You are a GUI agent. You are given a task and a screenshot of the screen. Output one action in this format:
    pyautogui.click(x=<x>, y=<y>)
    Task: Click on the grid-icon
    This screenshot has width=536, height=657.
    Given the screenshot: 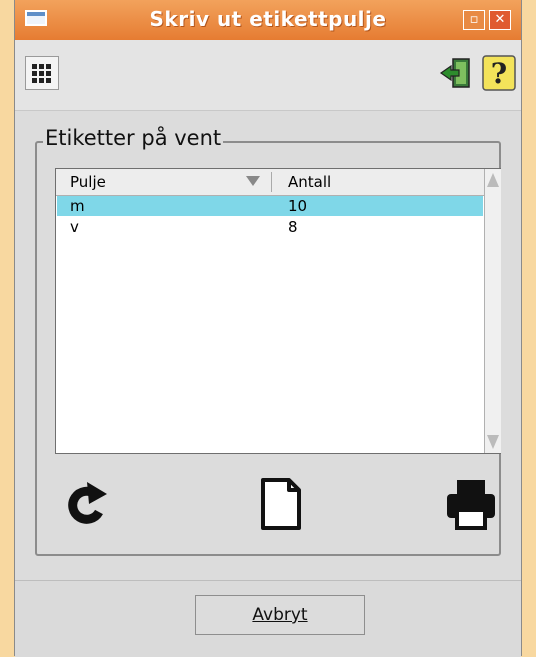 What is the action you would take?
    pyautogui.click(x=42, y=73)
    